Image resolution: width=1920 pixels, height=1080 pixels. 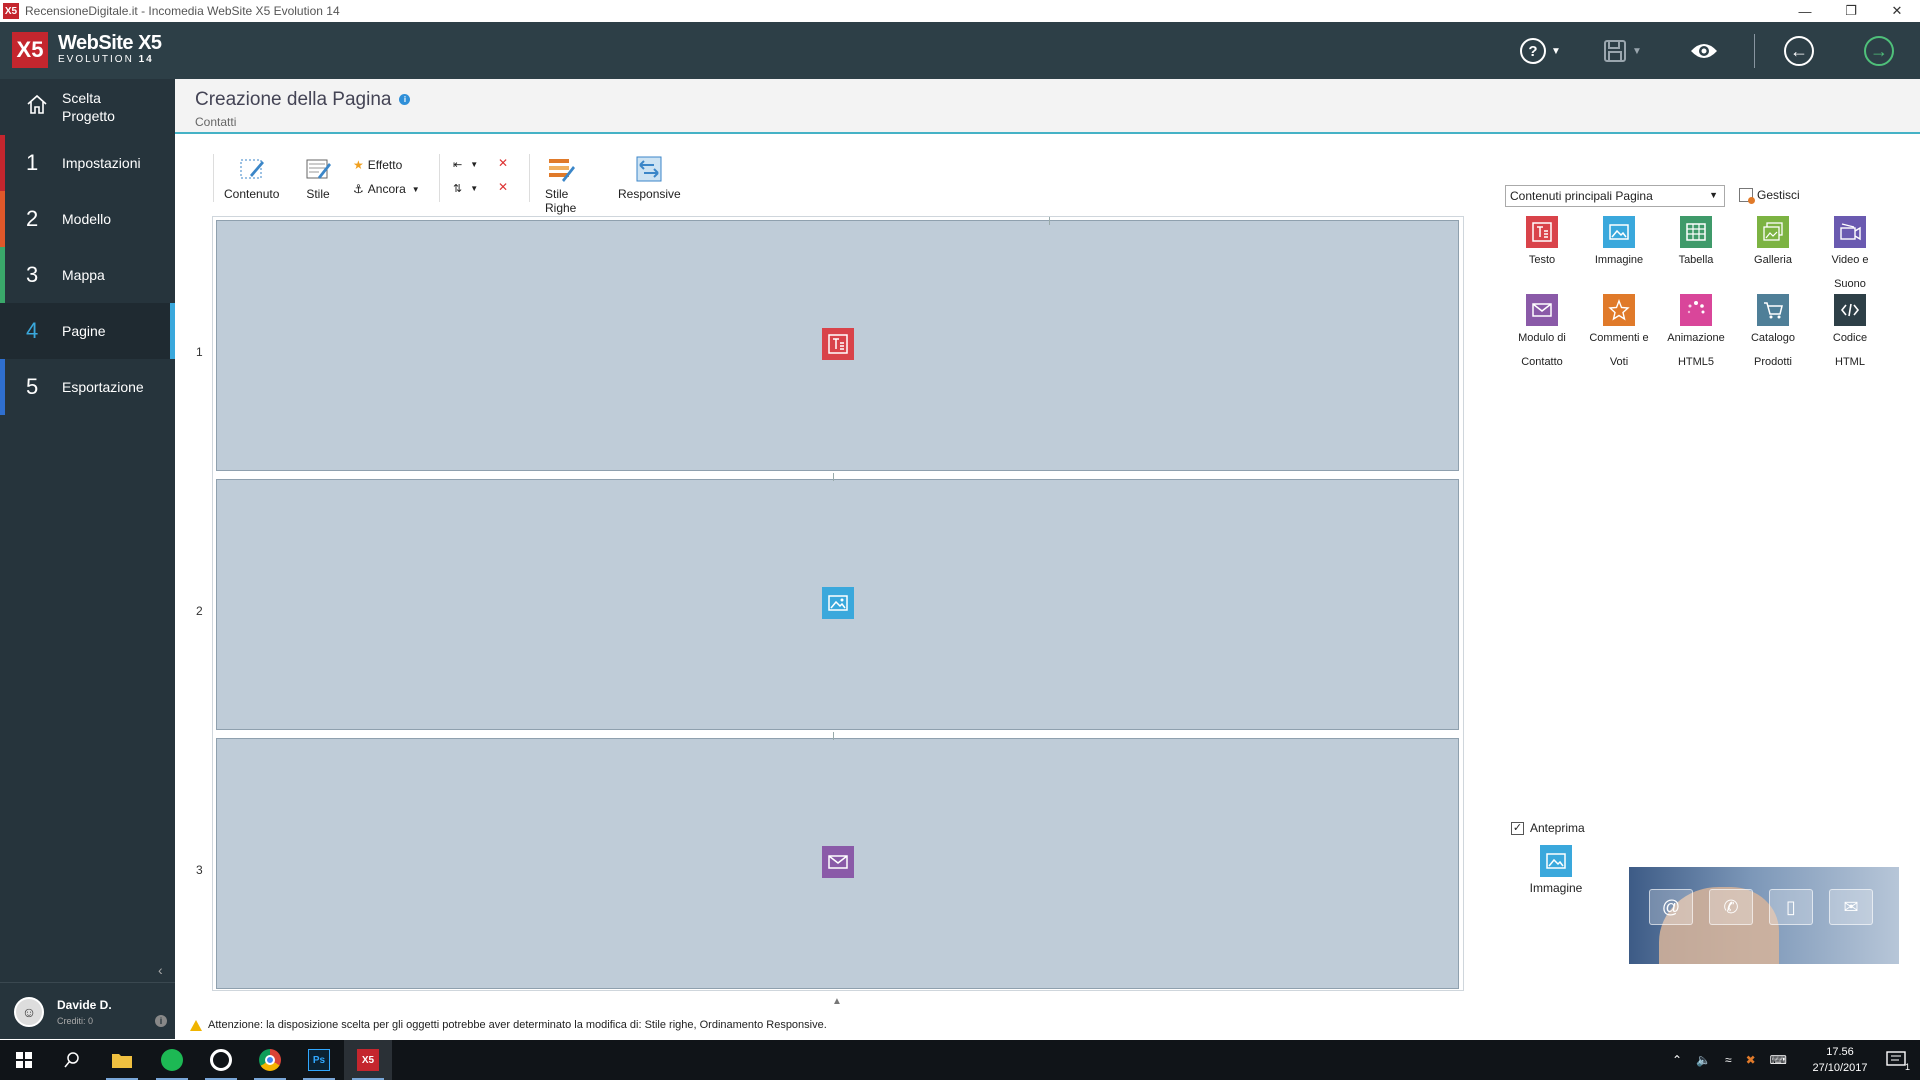 What do you see at coordinates (199, 870) in the screenshot?
I see `row-number: 3` at bounding box center [199, 870].